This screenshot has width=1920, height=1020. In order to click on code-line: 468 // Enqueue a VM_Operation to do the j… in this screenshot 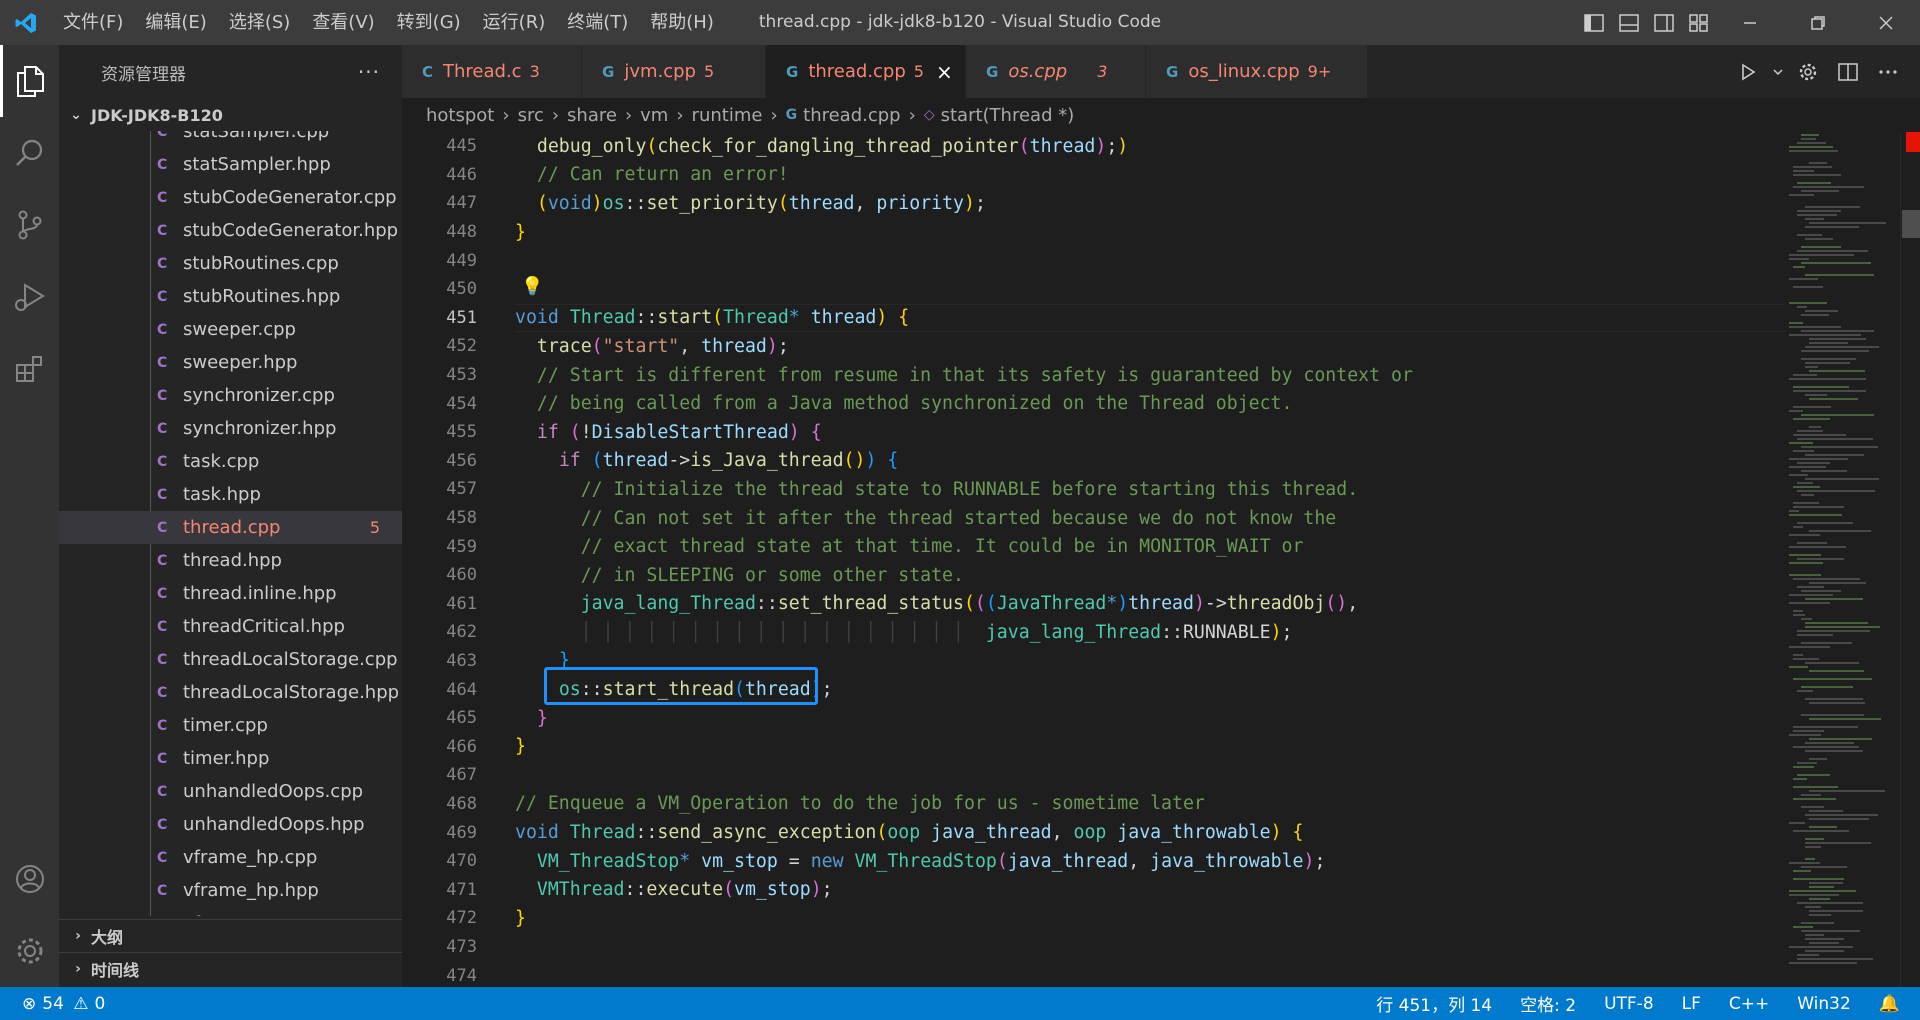, I will do `click(1127, 804)`.